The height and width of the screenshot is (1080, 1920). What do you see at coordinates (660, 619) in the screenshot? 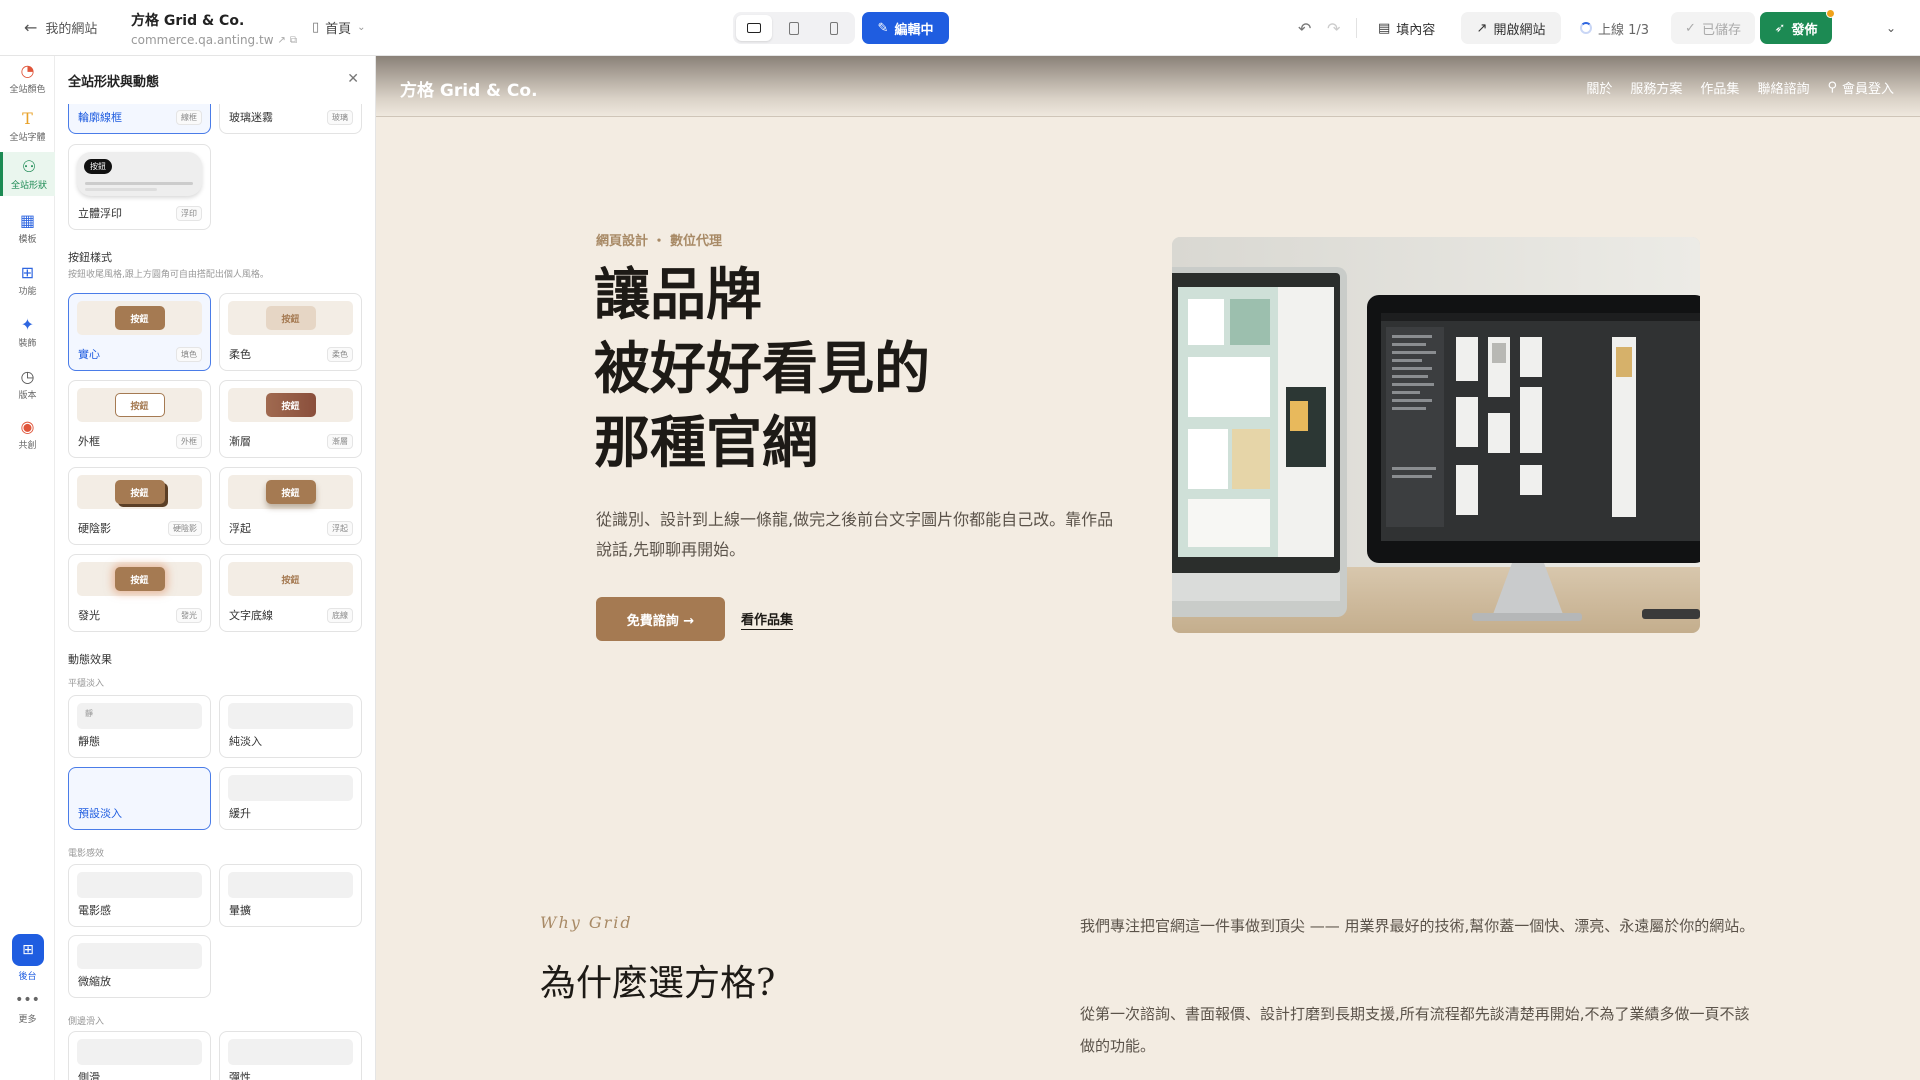
I see `free-consult-button: 免費諮詢 →` at bounding box center [660, 619].